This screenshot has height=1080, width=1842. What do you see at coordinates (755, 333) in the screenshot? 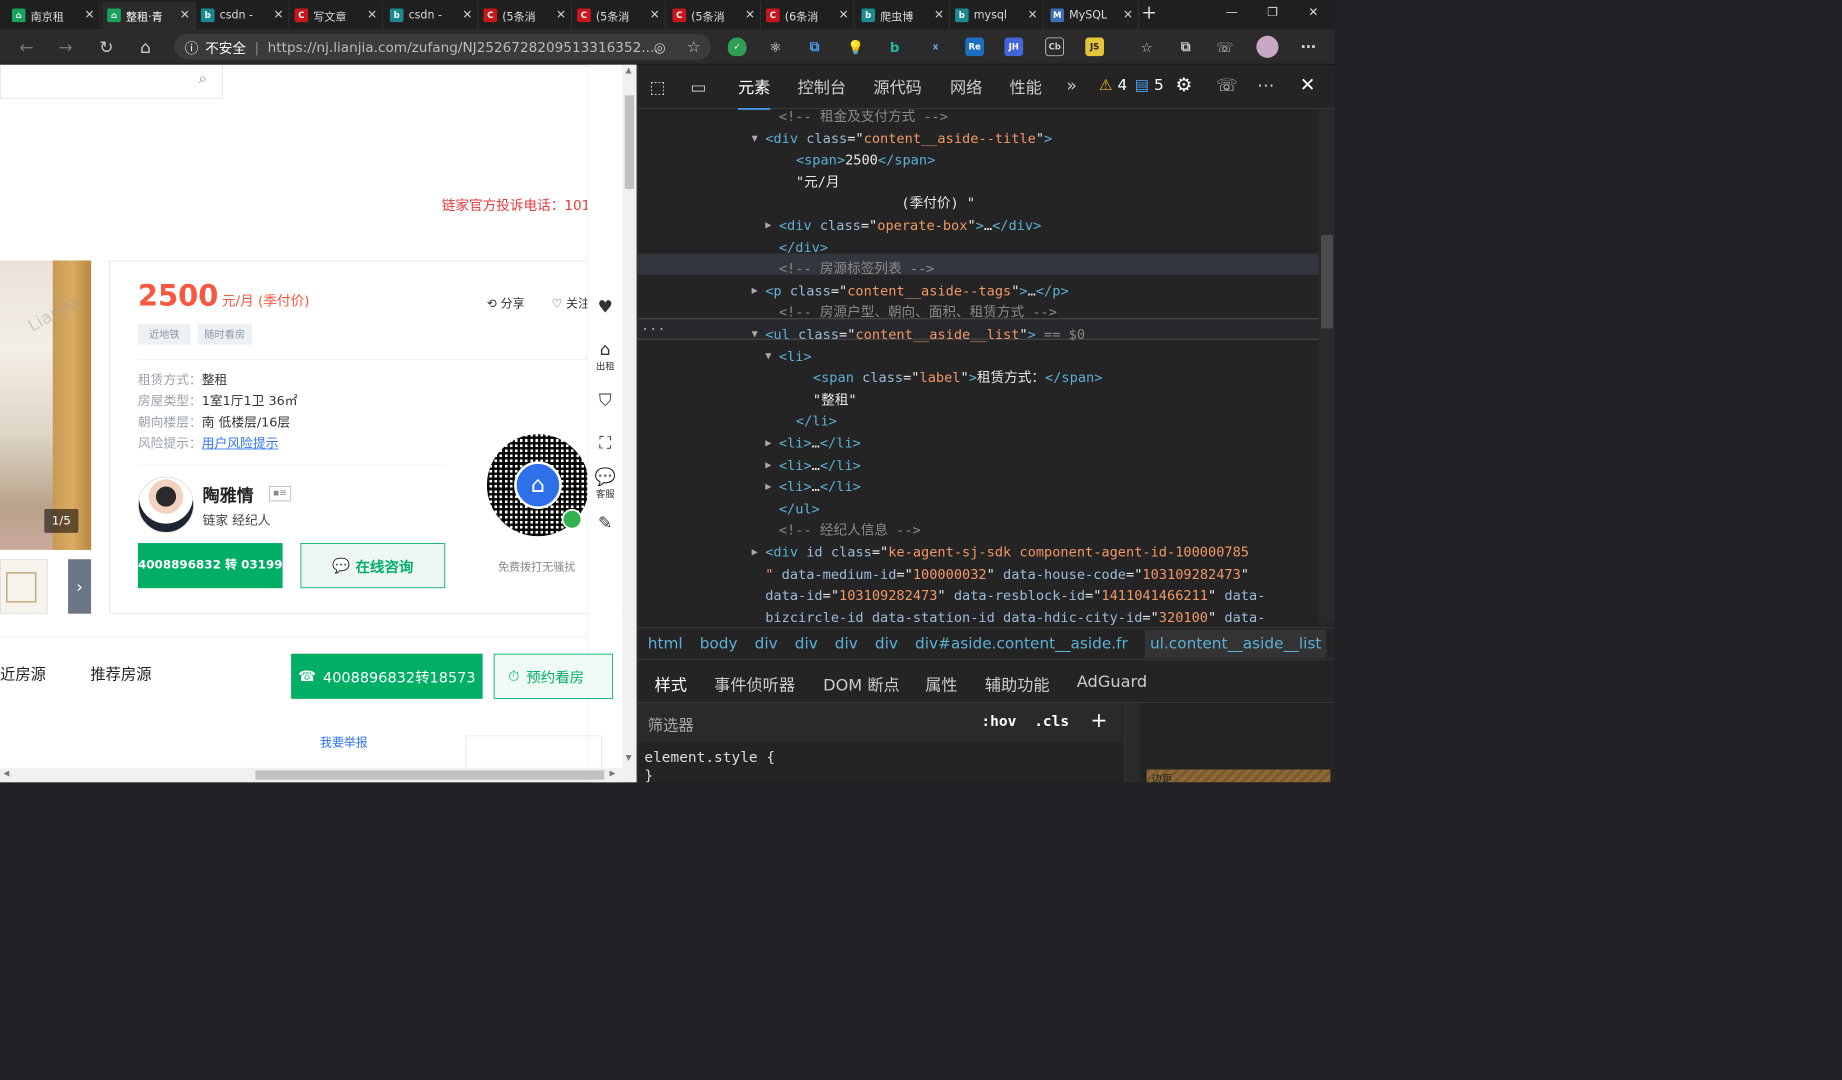
I see `expand-arrow-icon: ▼` at bounding box center [755, 333].